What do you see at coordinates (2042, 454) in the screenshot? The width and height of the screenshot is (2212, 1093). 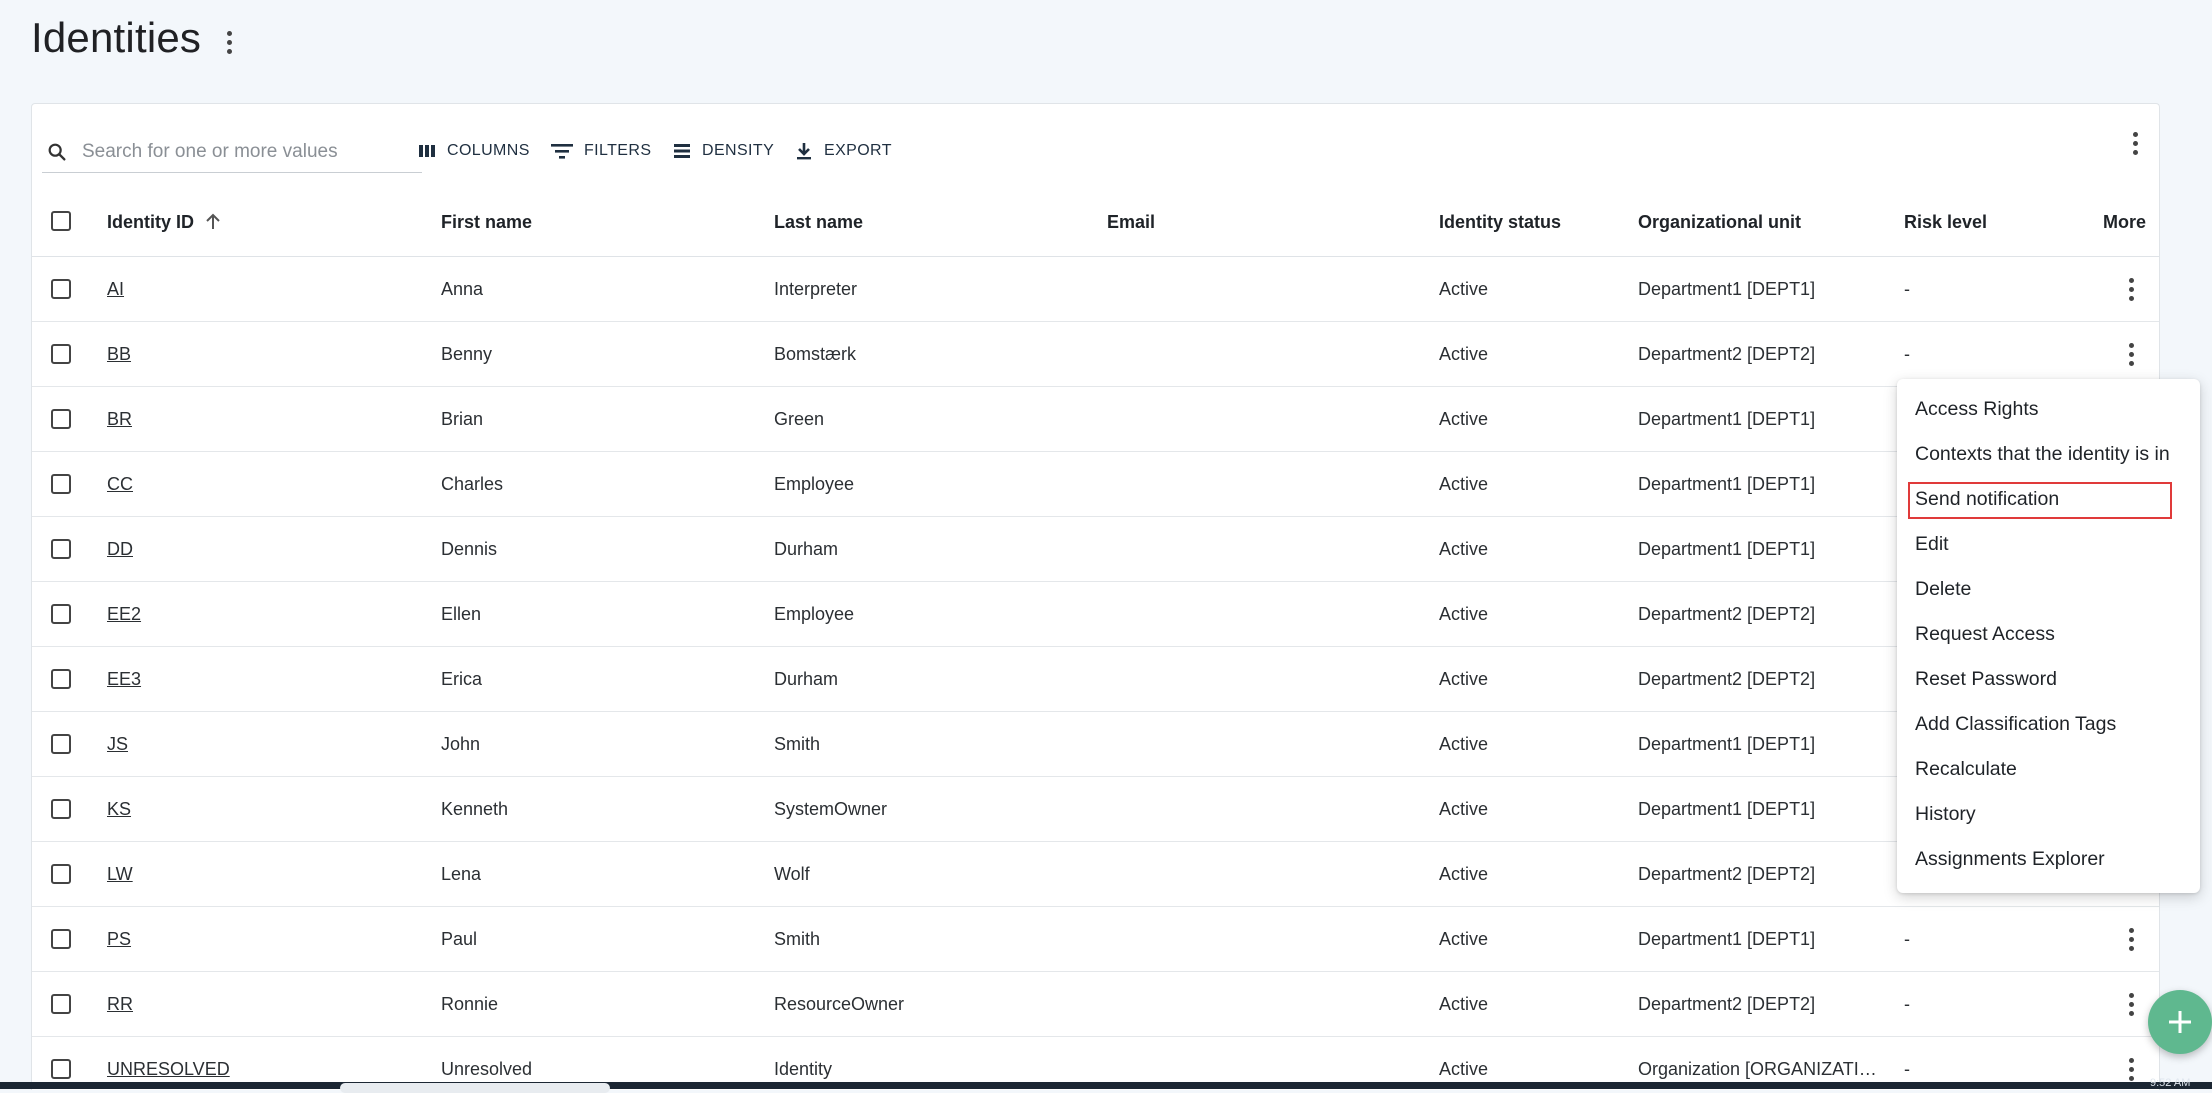 I see `menu-item-contexts-that-the-identity-is-in: Contexts that the identity is in` at bounding box center [2042, 454].